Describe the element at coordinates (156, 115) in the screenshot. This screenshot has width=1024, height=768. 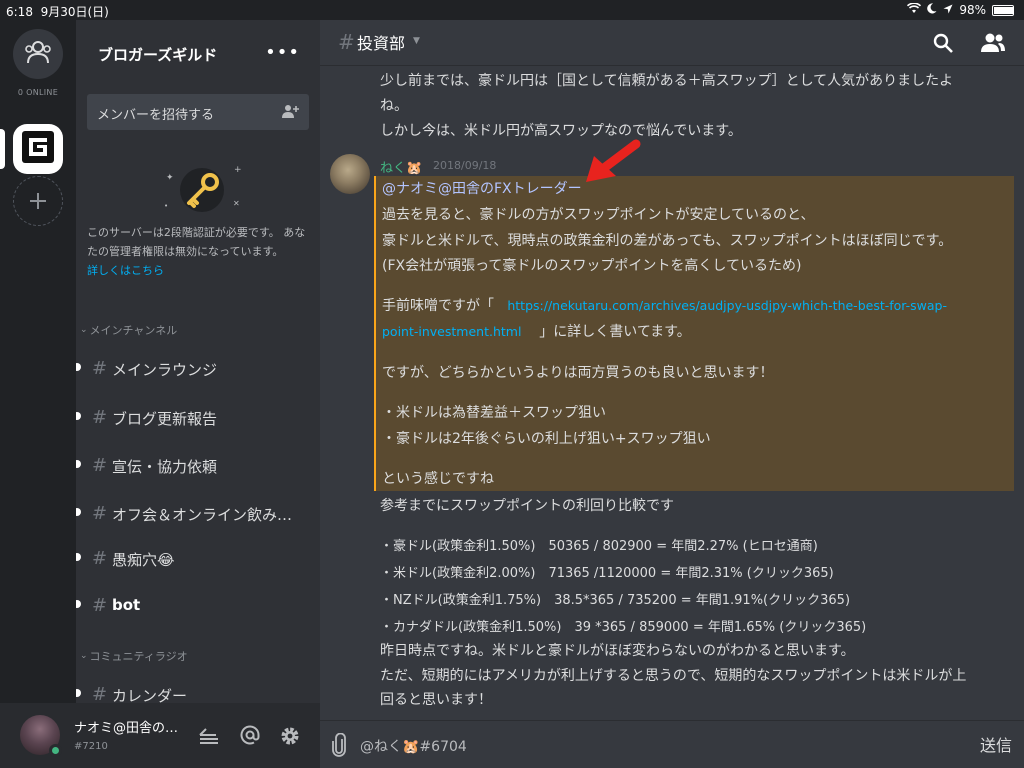
I see `invite-label: メンバーを招待する` at that location.